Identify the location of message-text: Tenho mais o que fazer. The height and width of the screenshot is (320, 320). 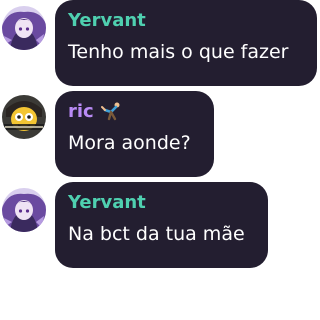
(178, 52).